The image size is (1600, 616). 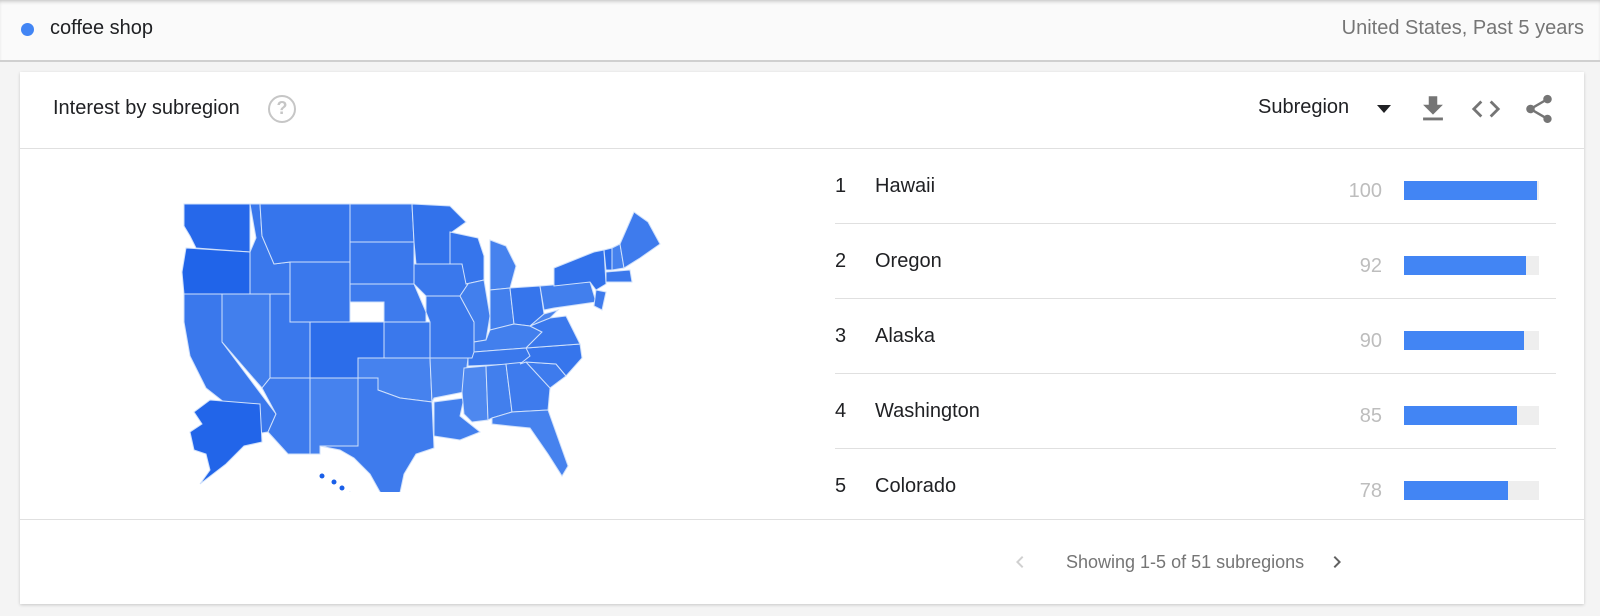 I want to click on state-ak, so click(x=226, y=442).